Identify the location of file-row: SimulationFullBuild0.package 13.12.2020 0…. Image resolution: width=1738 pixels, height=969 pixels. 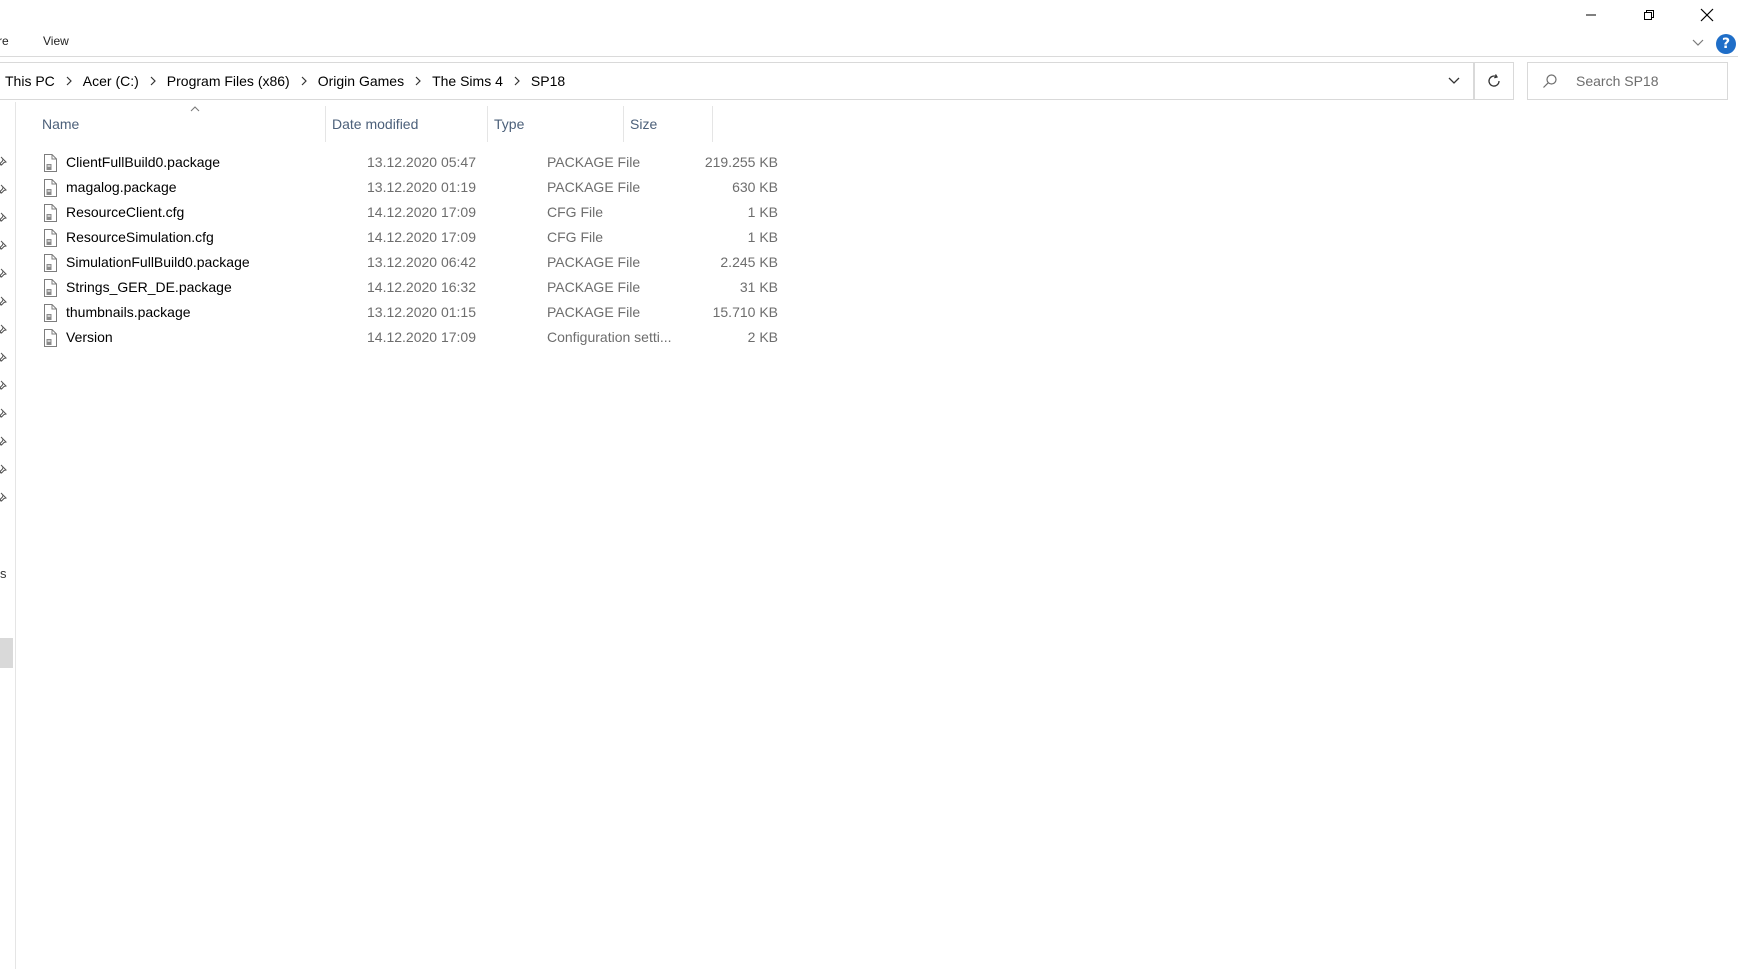
(412, 262).